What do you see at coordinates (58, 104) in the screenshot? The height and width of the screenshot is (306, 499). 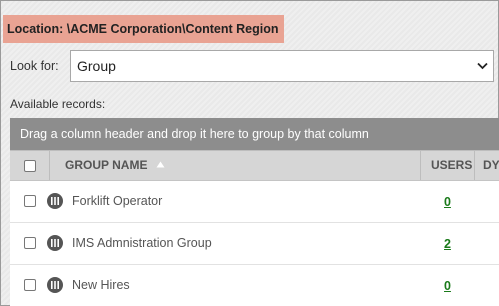 I see `available-records-label: Available records:` at bounding box center [58, 104].